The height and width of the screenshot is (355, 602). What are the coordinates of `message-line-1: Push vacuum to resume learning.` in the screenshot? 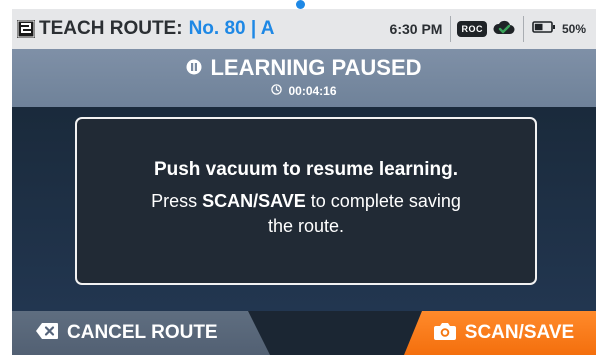 It's located at (306, 169).